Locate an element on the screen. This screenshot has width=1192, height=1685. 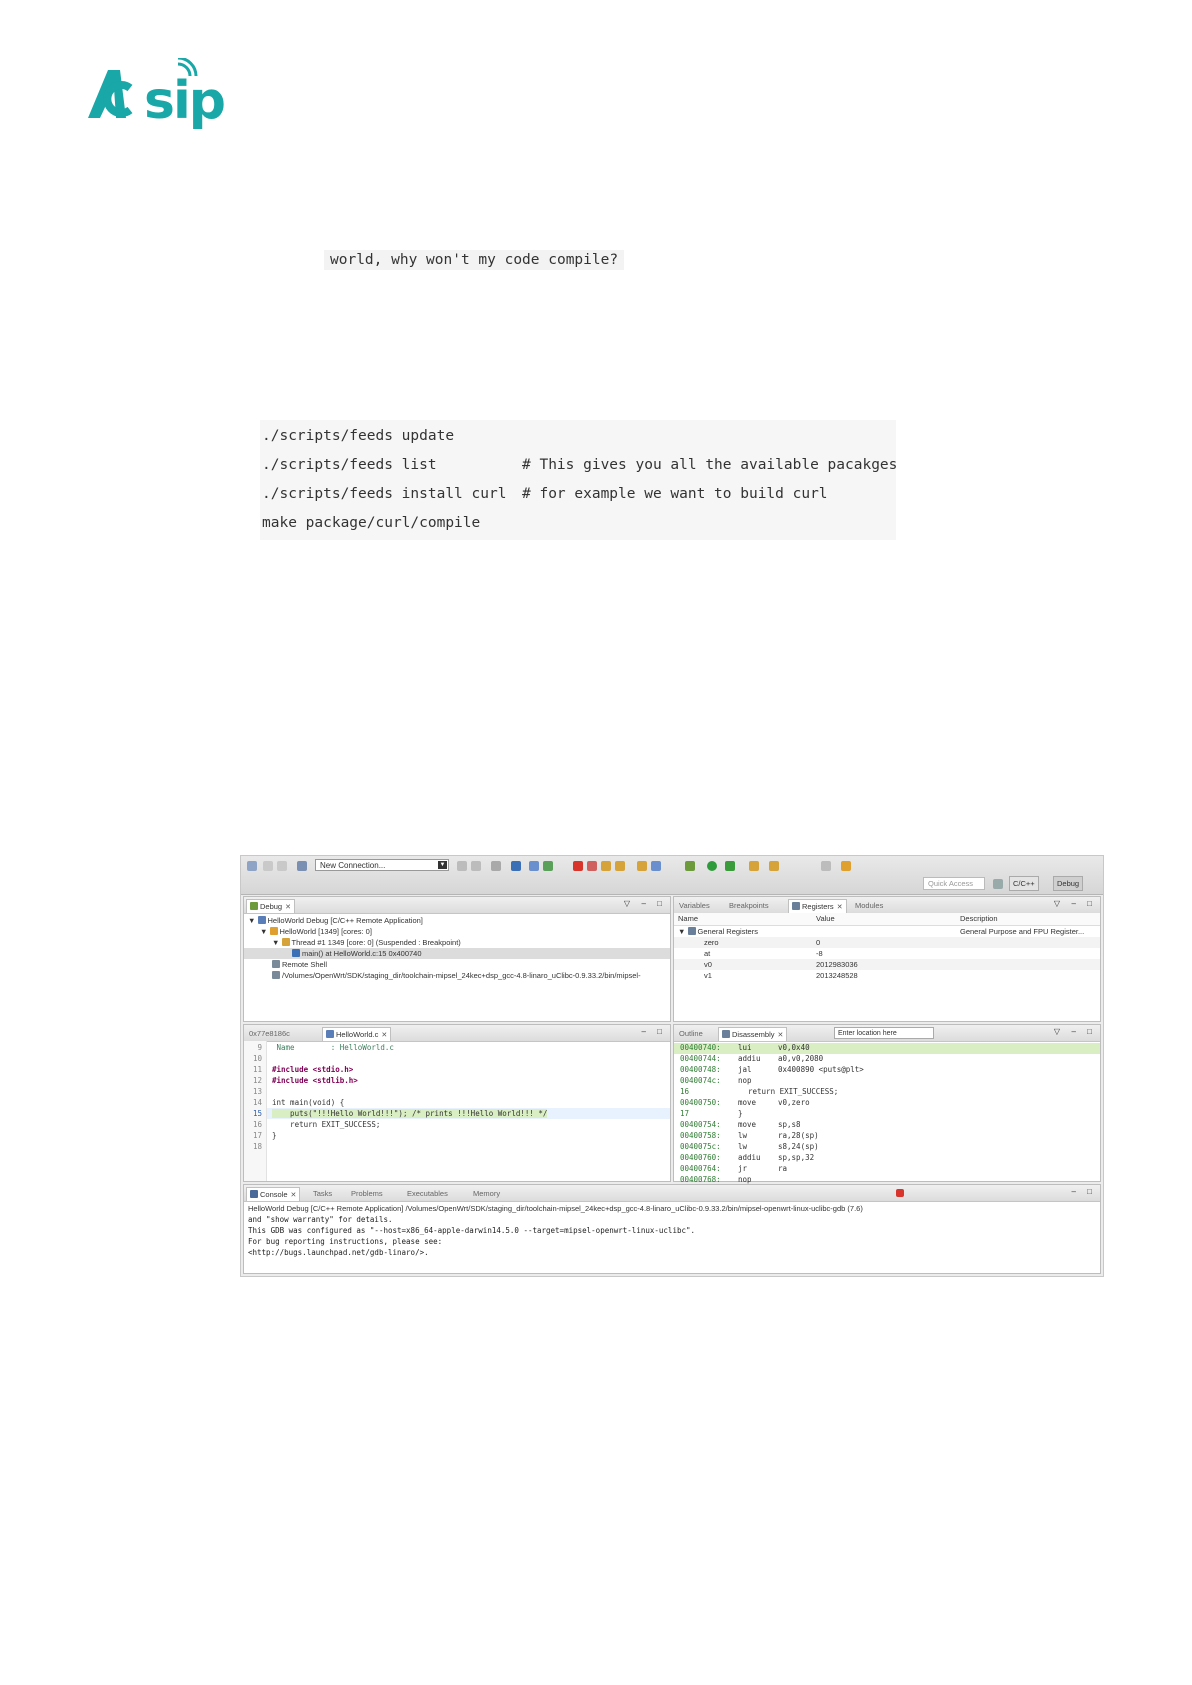
tree-item-selected: main() at HelloWorld.c:15 0x400740 is located at coordinates (457, 953).